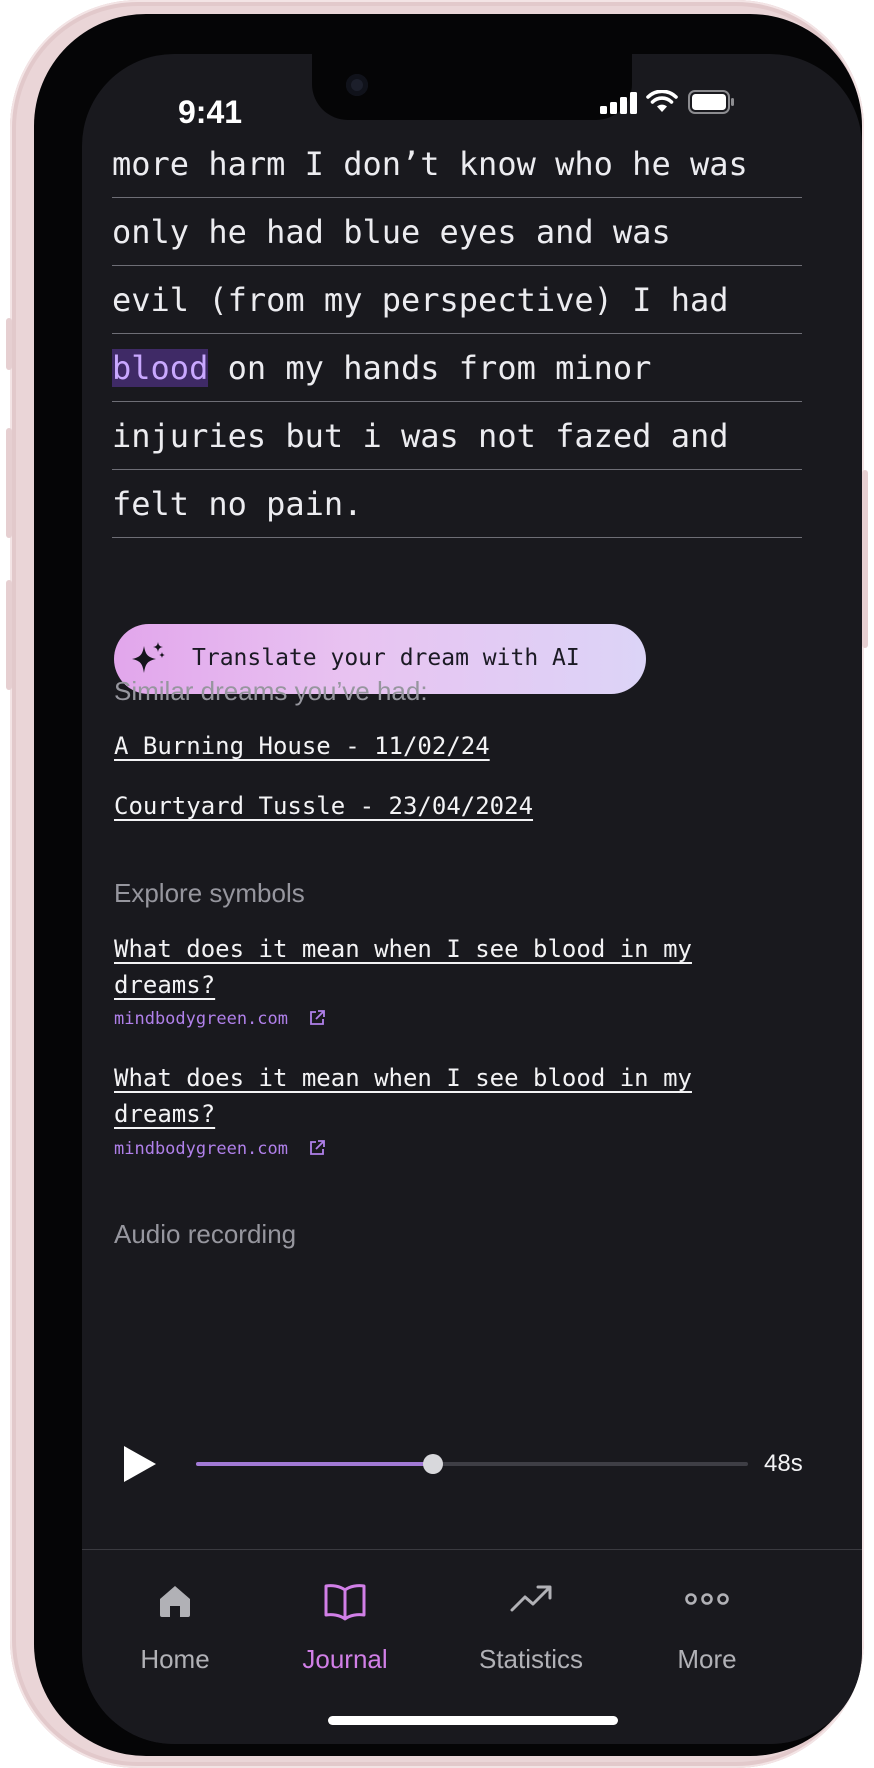 This screenshot has width=874, height=1768. Describe the element at coordinates (9, 344) in the screenshot. I see `silent-switch` at that location.